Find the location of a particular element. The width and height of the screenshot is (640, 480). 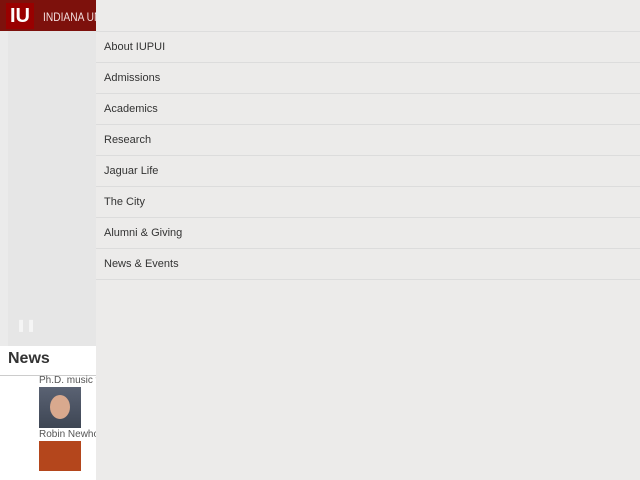

hero-slider is located at coordinates (48, 188).